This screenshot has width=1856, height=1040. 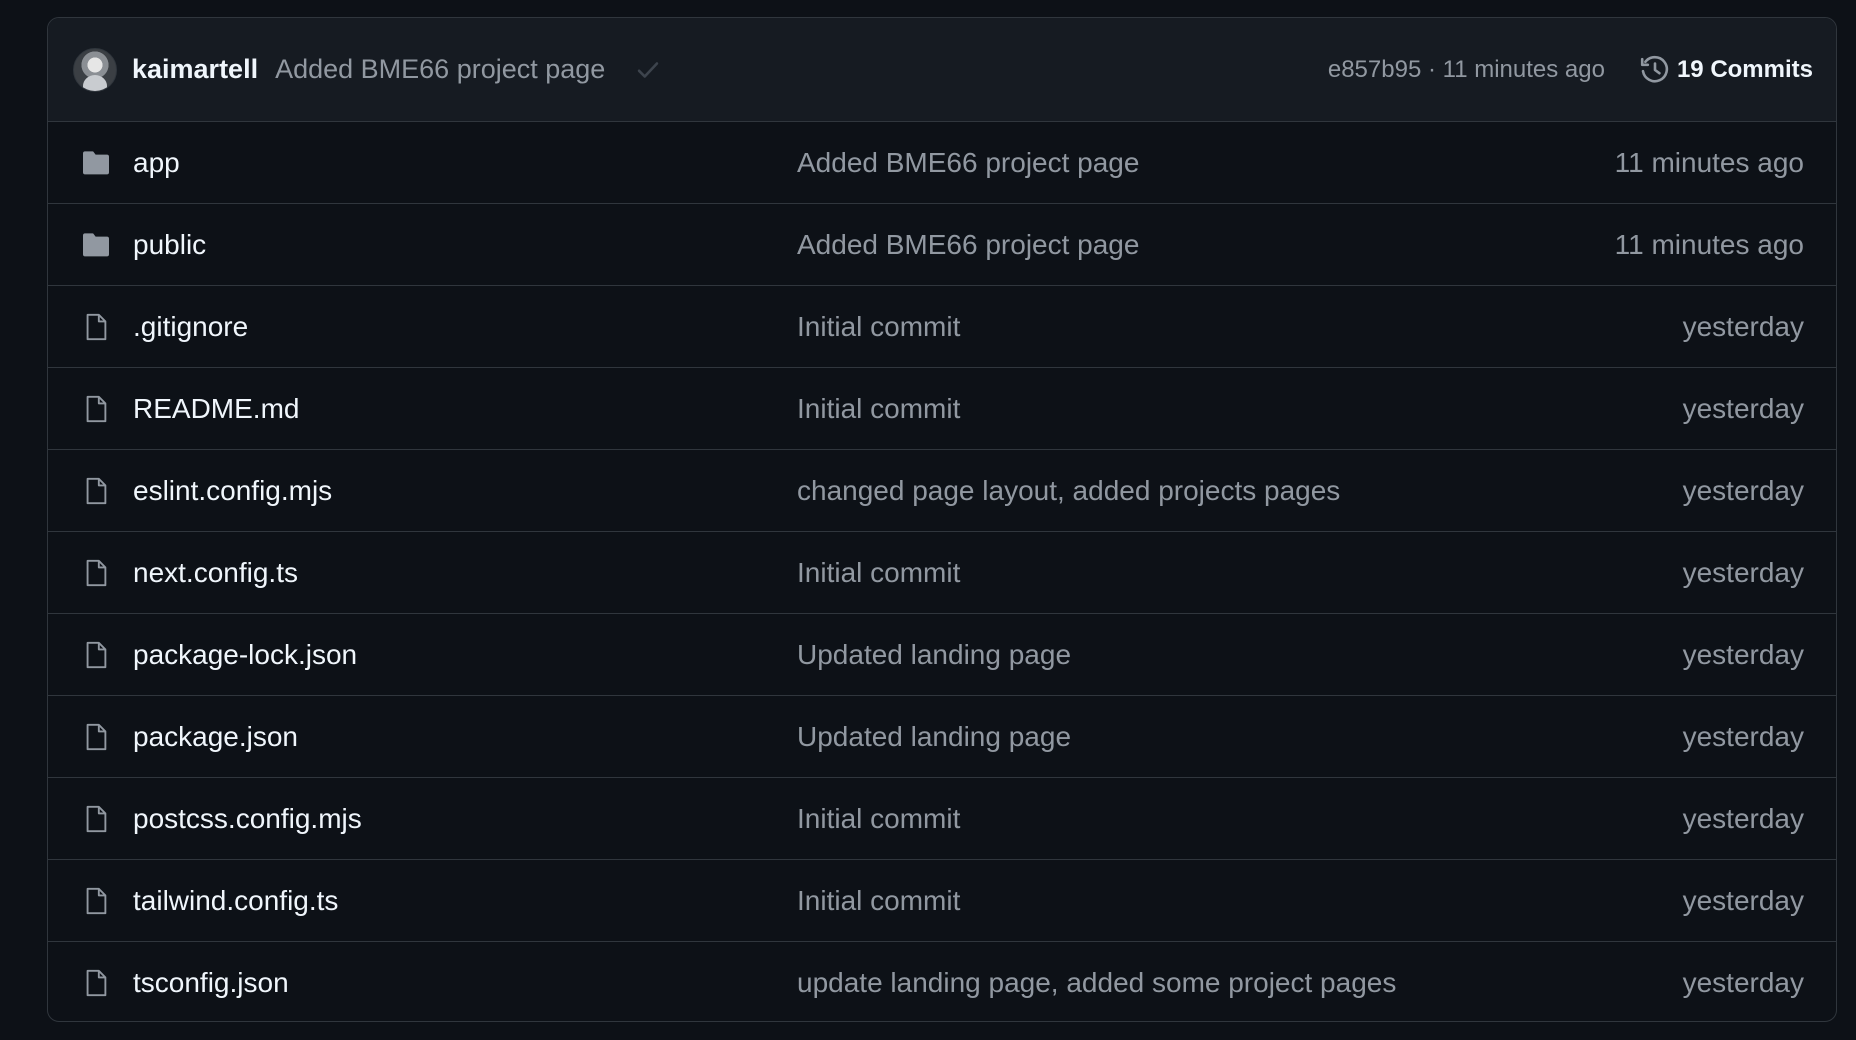 What do you see at coordinates (1655, 70) in the screenshot?
I see `history-icon` at bounding box center [1655, 70].